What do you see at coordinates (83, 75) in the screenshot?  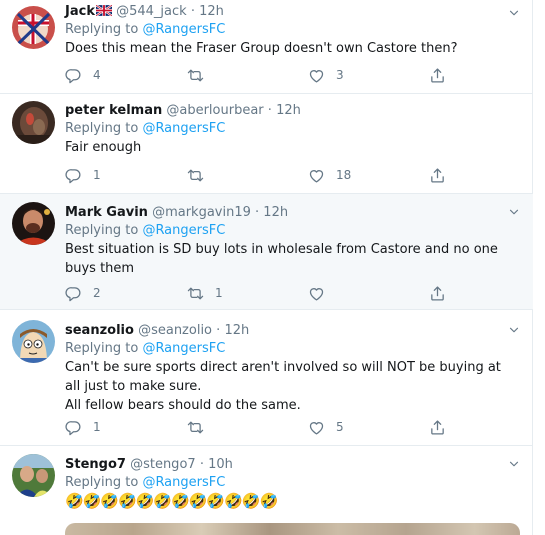 I see `reply-button: 4` at bounding box center [83, 75].